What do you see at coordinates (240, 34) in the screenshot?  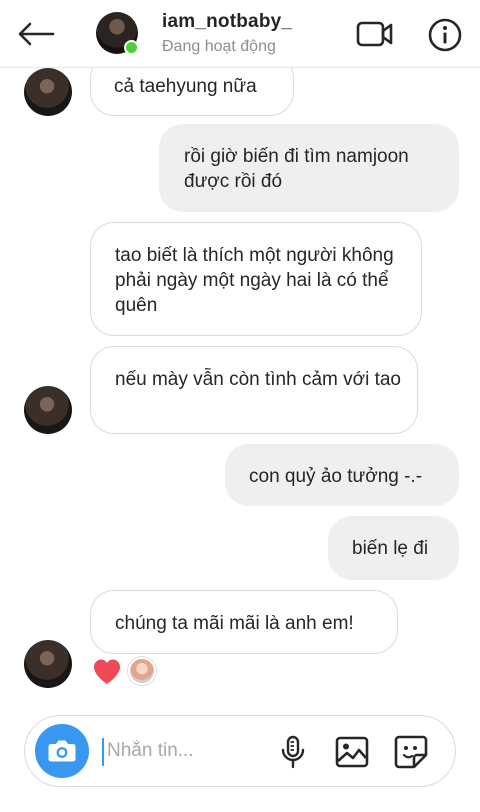 I see `chat-header: iam_notbaby_ Đang hoạt động` at bounding box center [240, 34].